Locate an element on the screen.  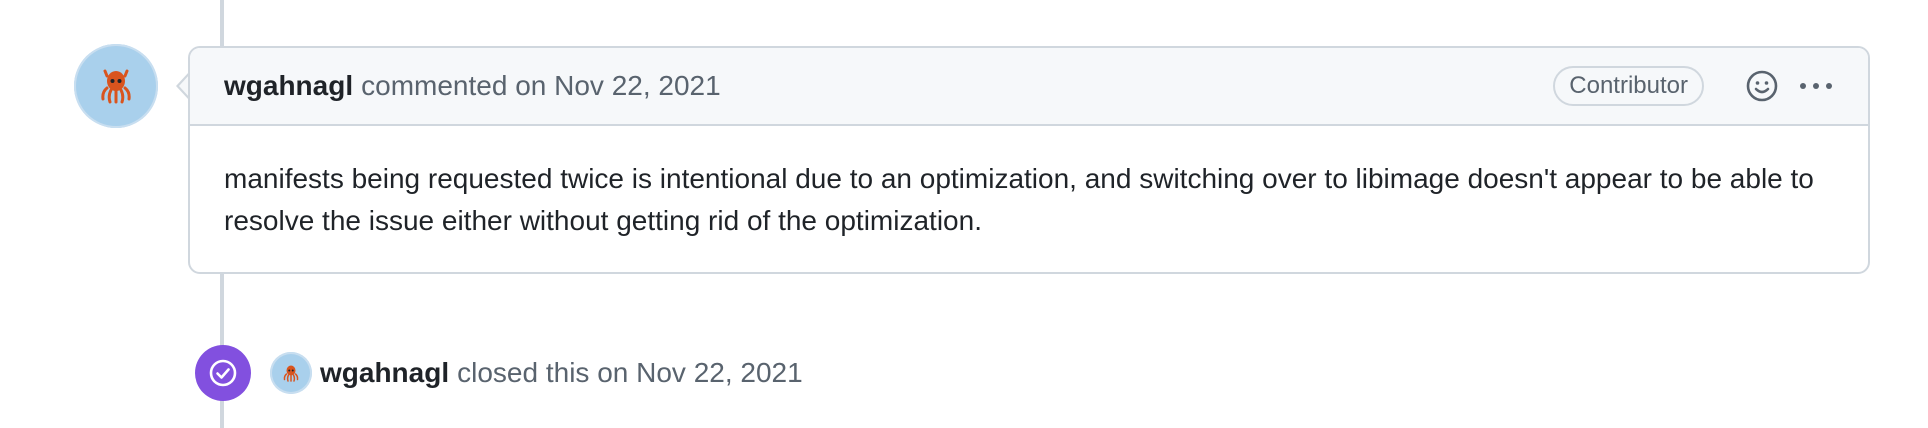
smiley-icon is located at coordinates (1762, 86).